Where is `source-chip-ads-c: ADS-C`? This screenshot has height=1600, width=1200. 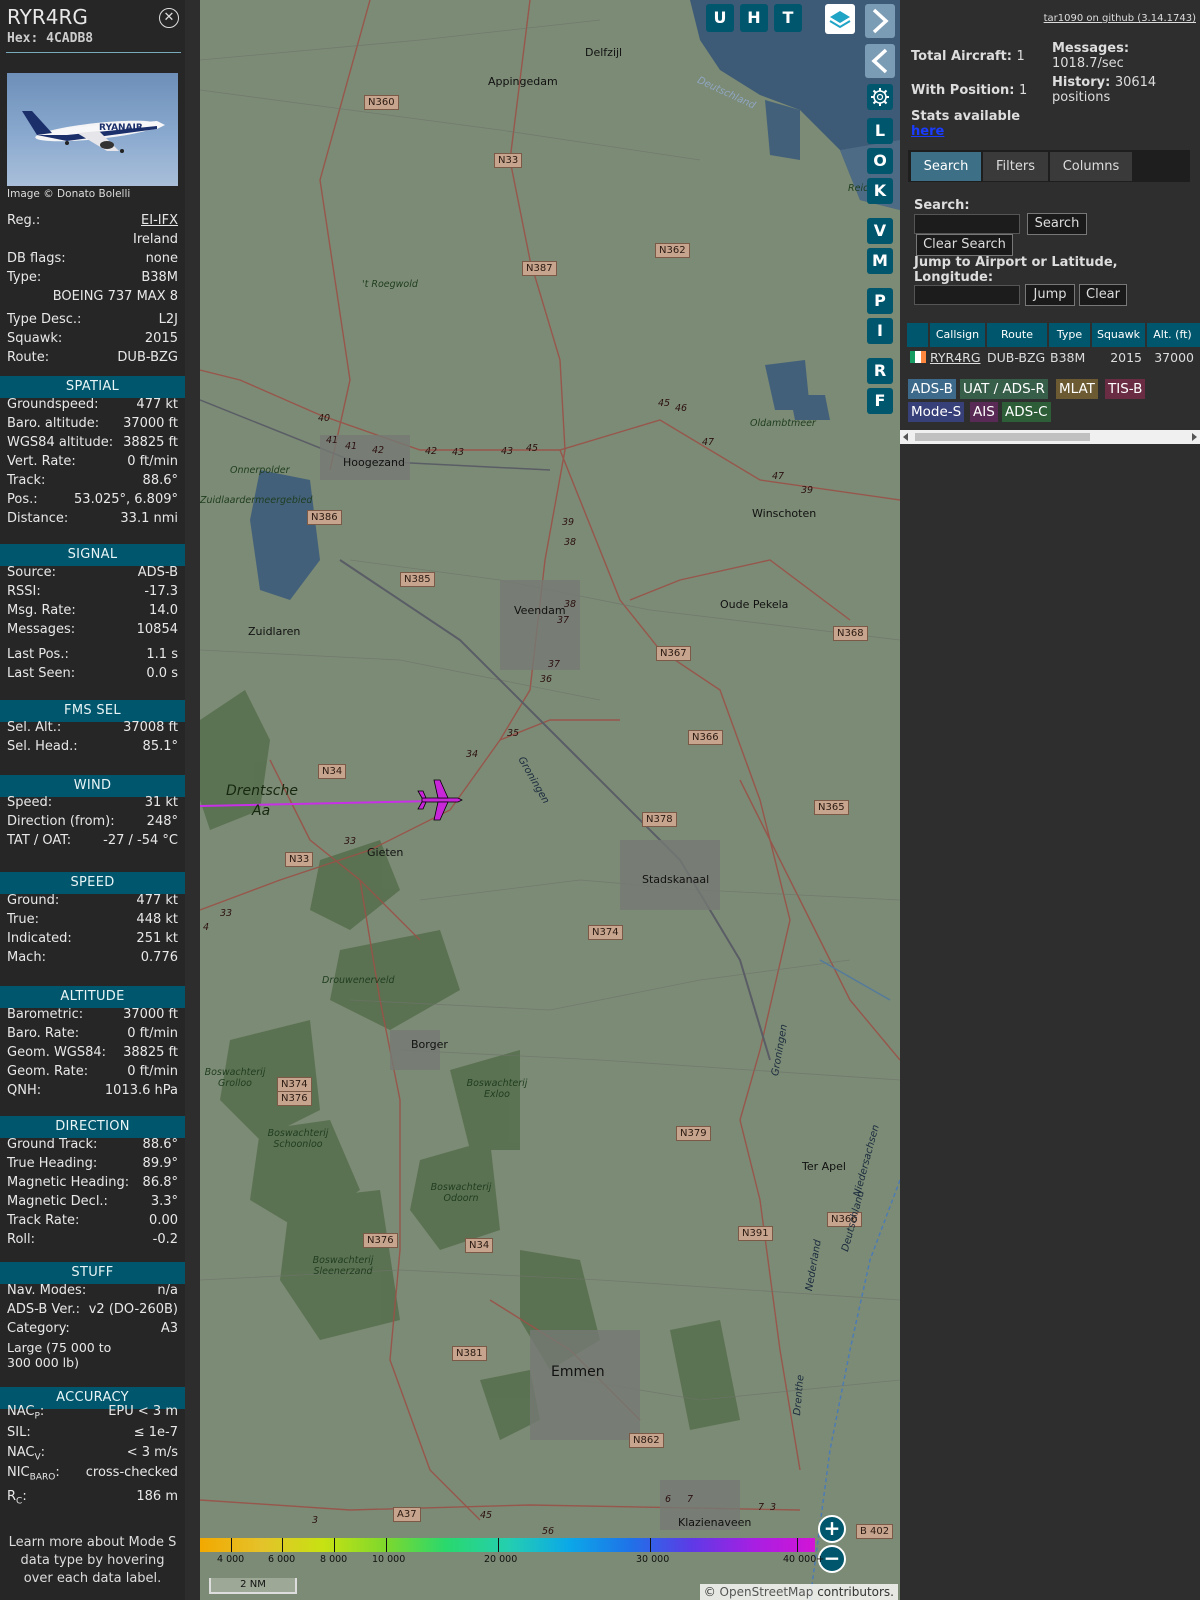
source-chip-ads-c: ADS-C is located at coordinates (1026, 412).